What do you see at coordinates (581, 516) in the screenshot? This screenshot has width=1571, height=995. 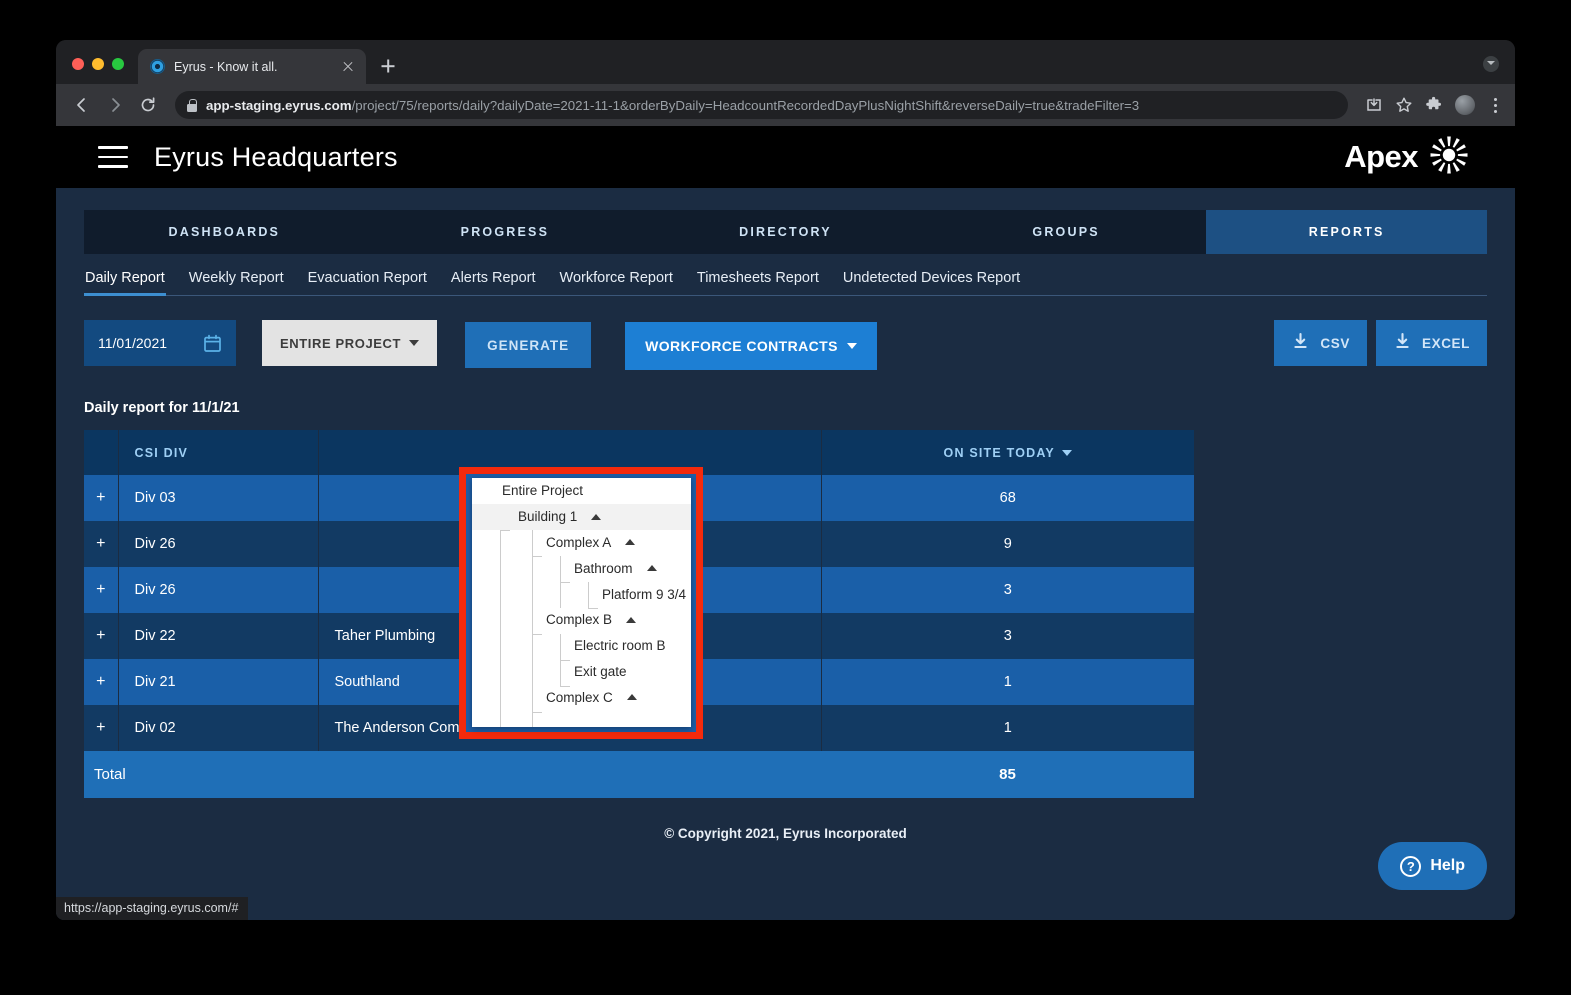 I see `tree-item-building-1: Building 1` at bounding box center [581, 516].